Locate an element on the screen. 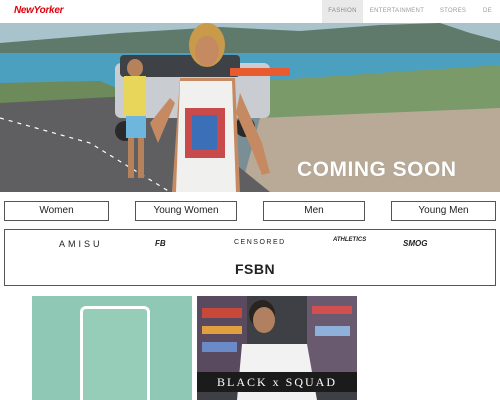  category-young-men-button: Young Men is located at coordinates (443, 211).